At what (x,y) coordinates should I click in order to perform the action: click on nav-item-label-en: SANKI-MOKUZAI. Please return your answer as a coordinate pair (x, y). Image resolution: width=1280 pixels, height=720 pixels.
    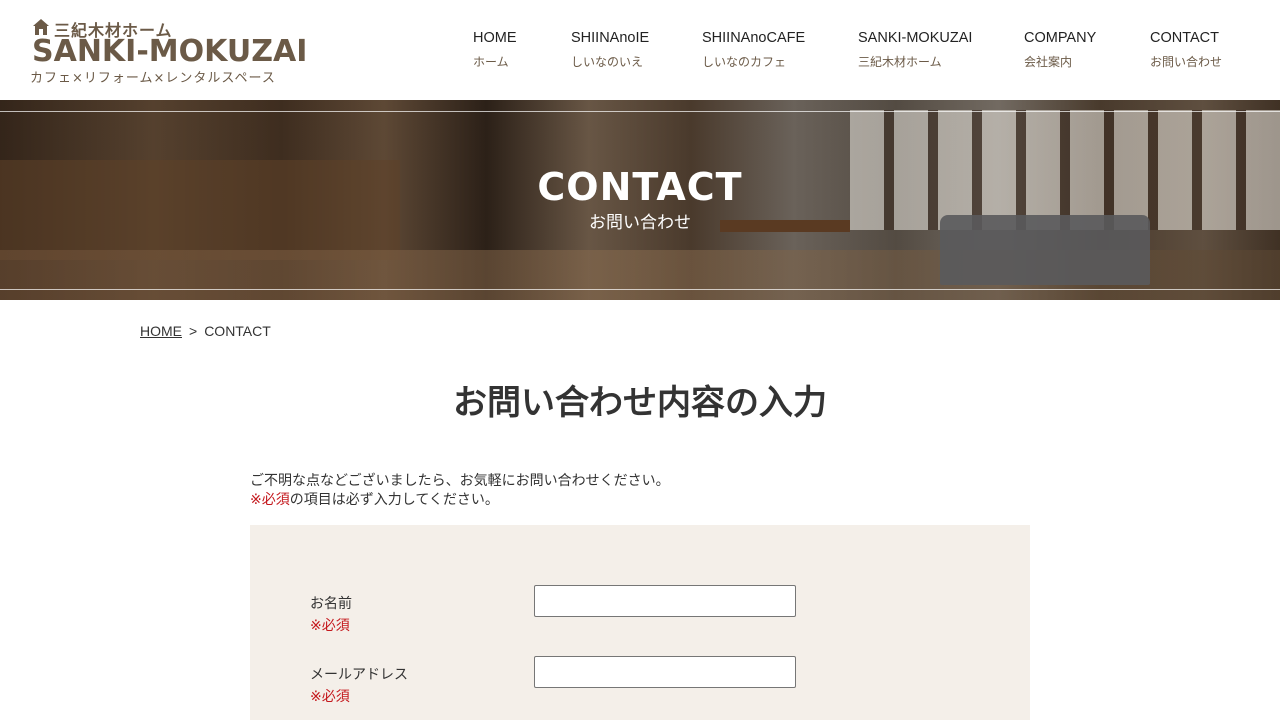
    Looking at the image, I should click on (915, 38).